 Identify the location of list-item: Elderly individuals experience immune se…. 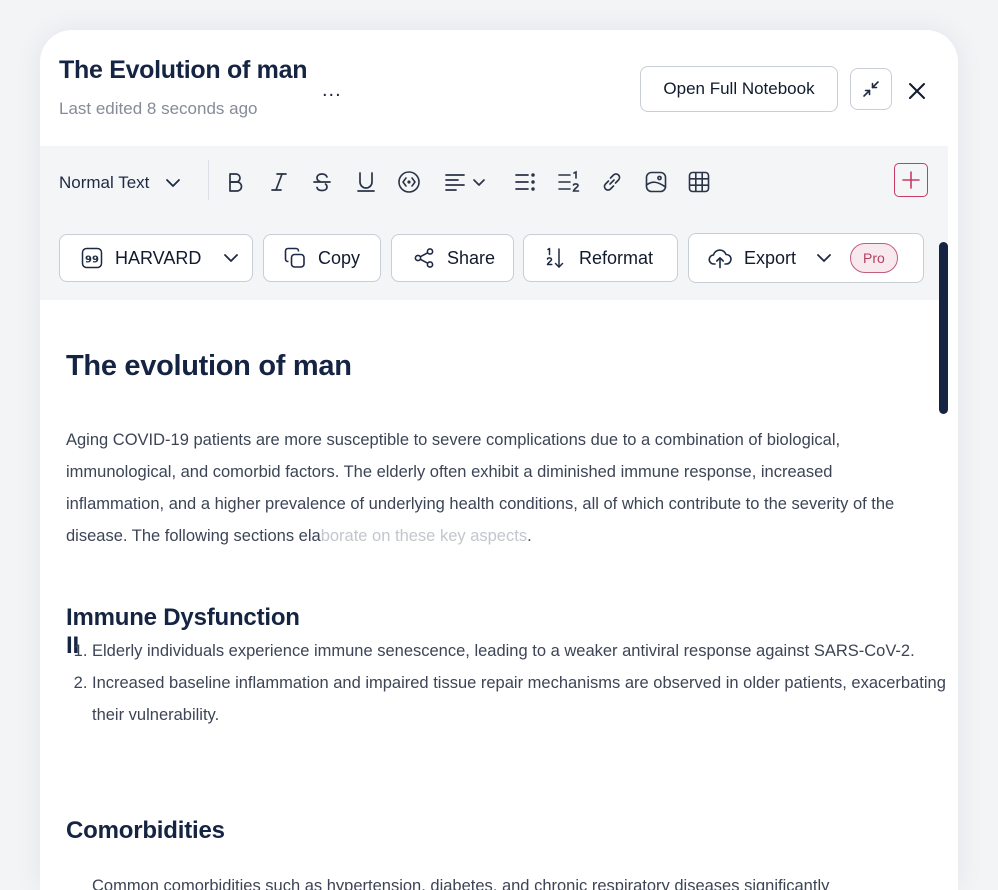
(522, 651).